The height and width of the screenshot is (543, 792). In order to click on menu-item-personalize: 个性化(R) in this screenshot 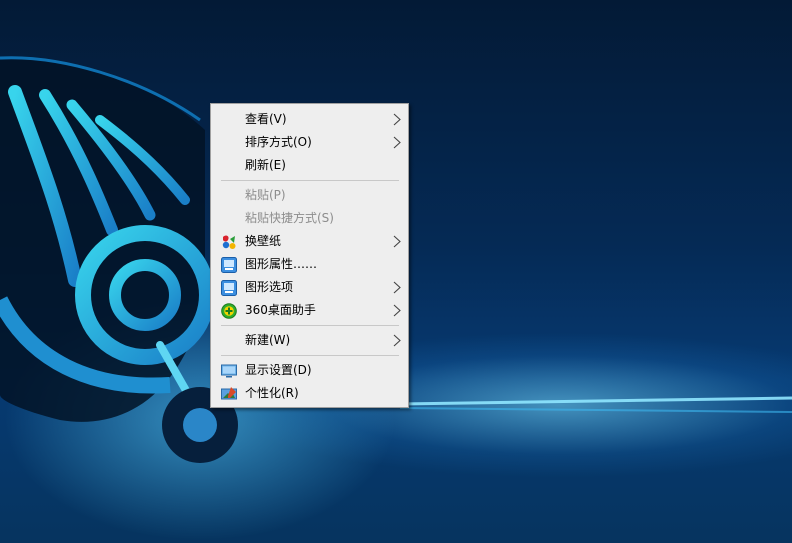, I will do `click(309, 393)`.